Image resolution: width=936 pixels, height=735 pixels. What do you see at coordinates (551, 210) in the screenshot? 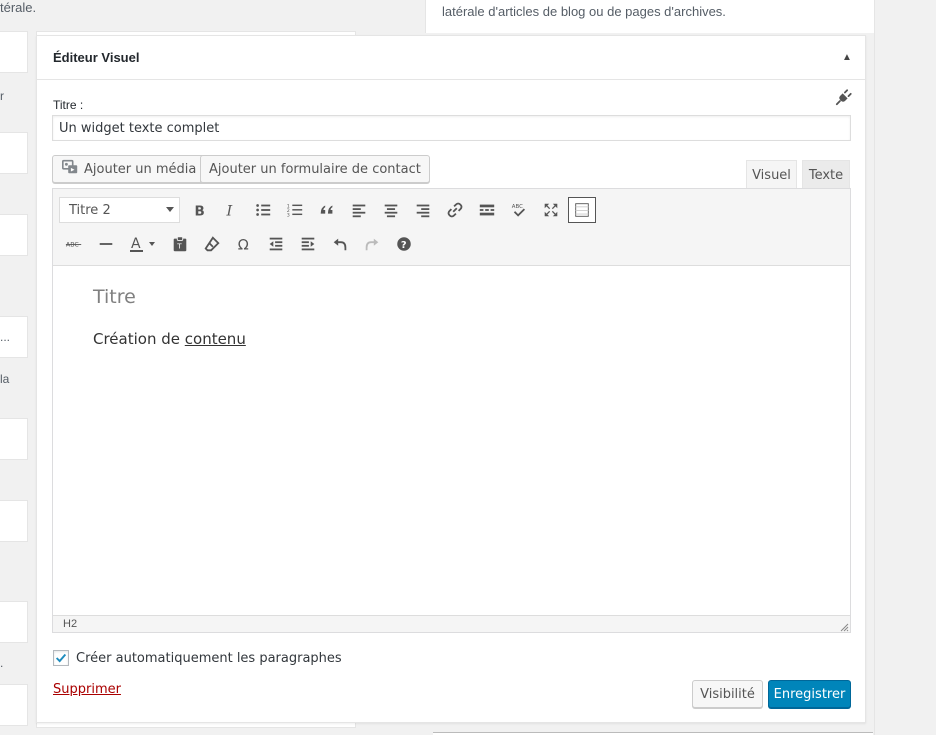
I see `fullscreen-icon` at bounding box center [551, 210].